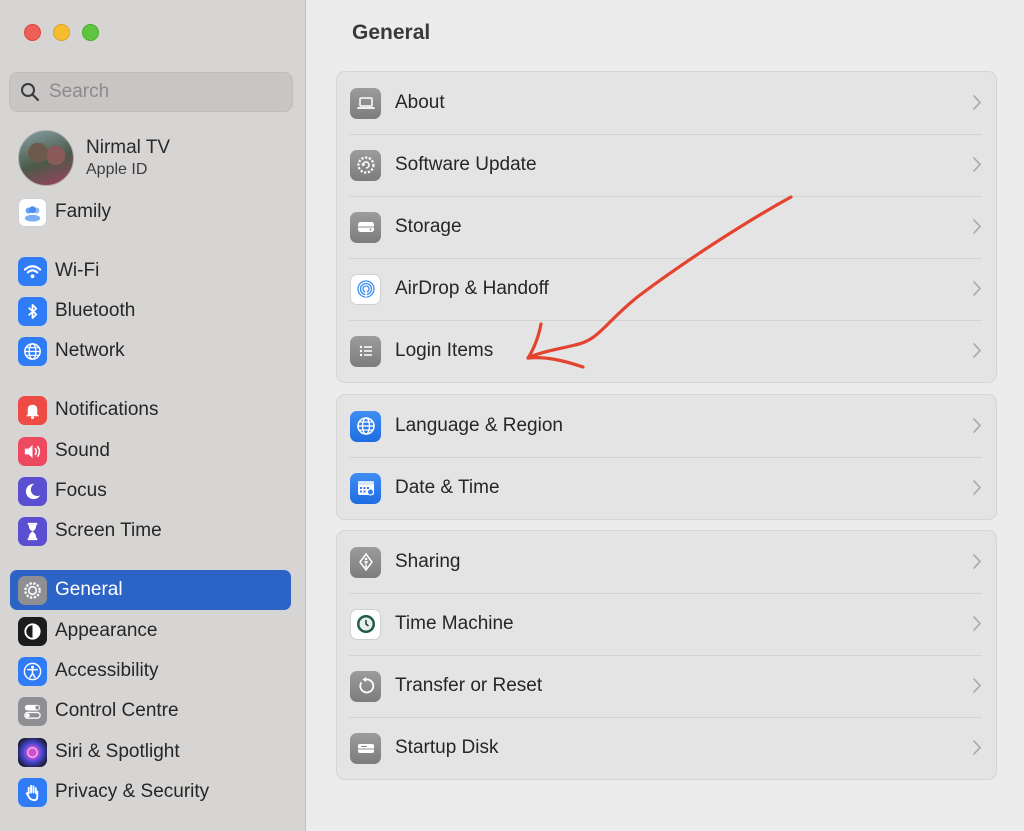 This screenshot has width=1024, height=831. What do you see at coordinates (469, 685) in the screenshot?
I see `row-label: Transfer or Reset` at bounding box center [469, 685].